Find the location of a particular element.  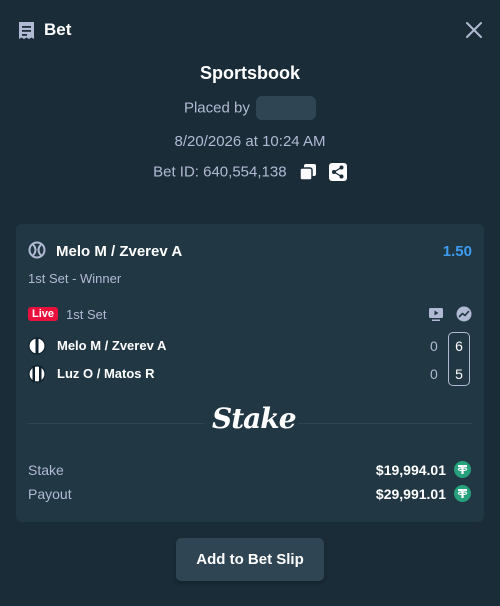

payout-label: Payout is located at coordinates (50, 494).